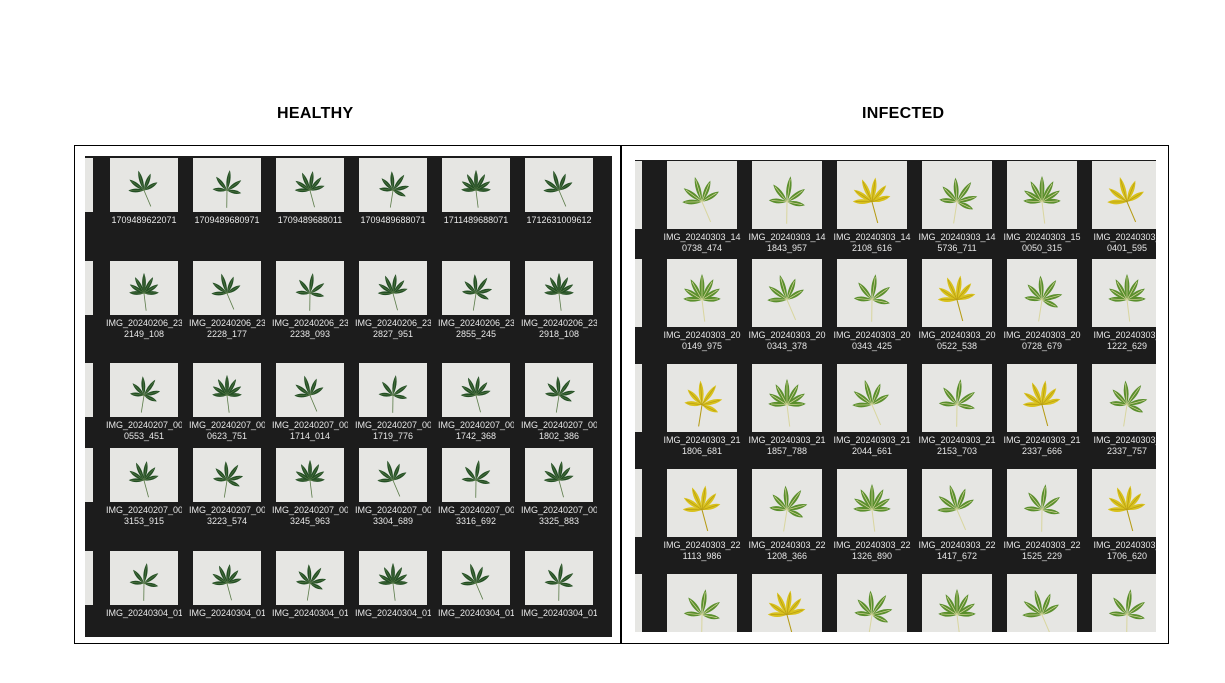  Describe the element at coordinates (144, 436) in the screenshot. I see `file-name-caption: 0553_451` at that location.